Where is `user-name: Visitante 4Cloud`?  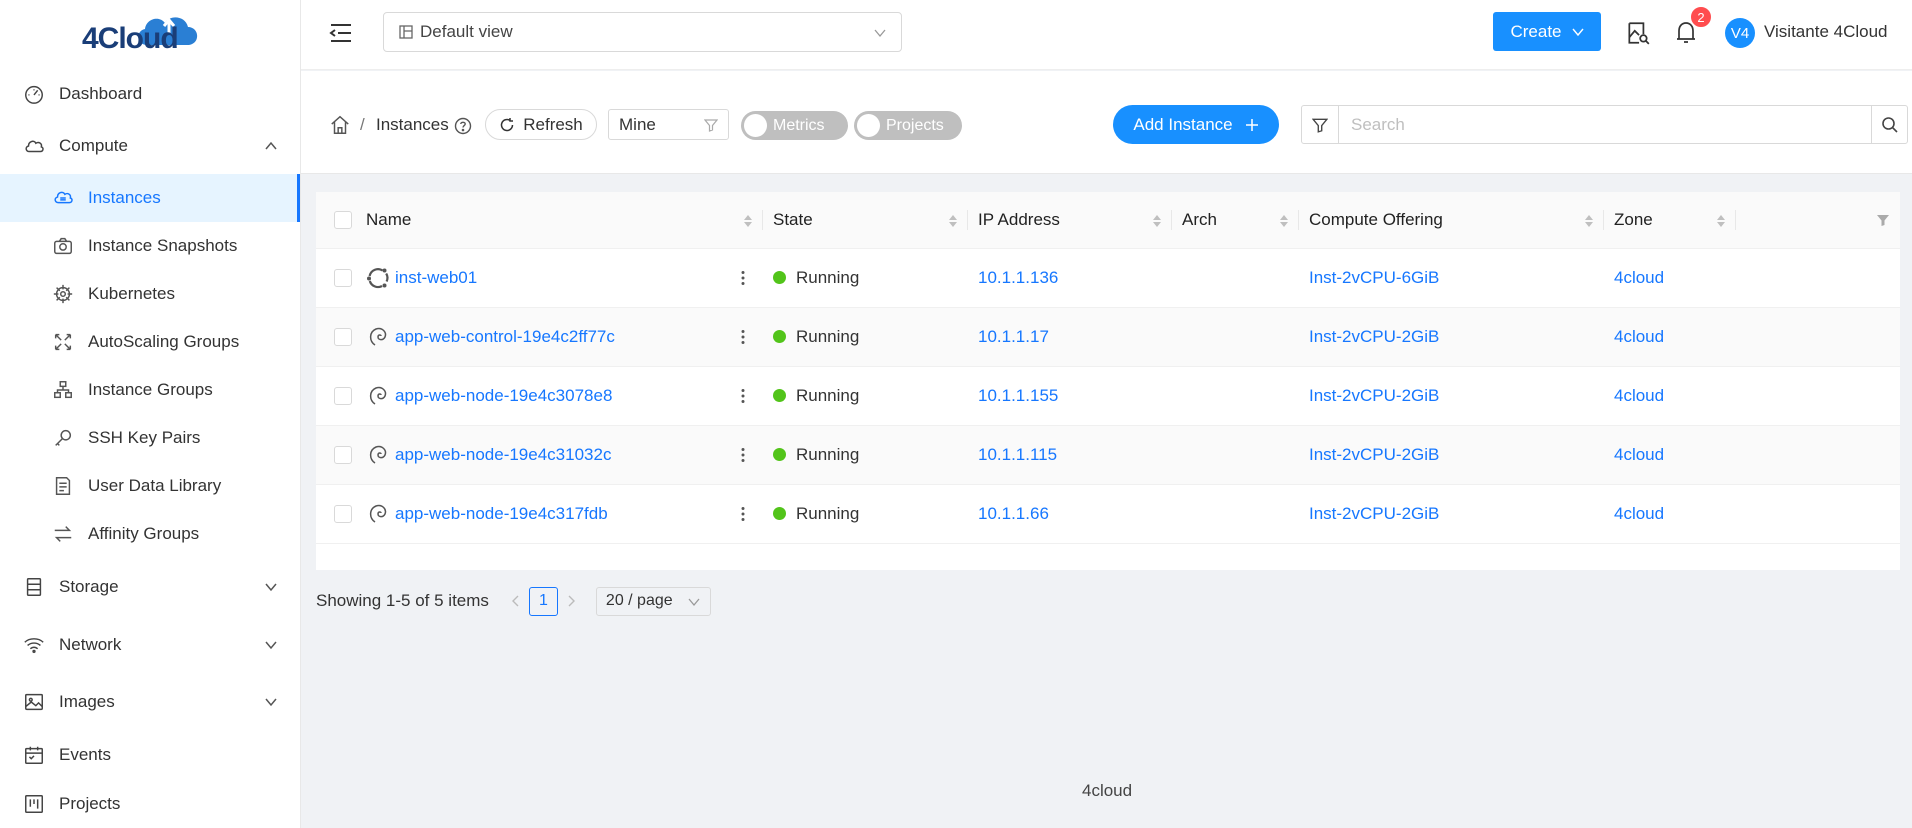 user-name: Visitante 4Cloud is located at coordinates (1826, 32).